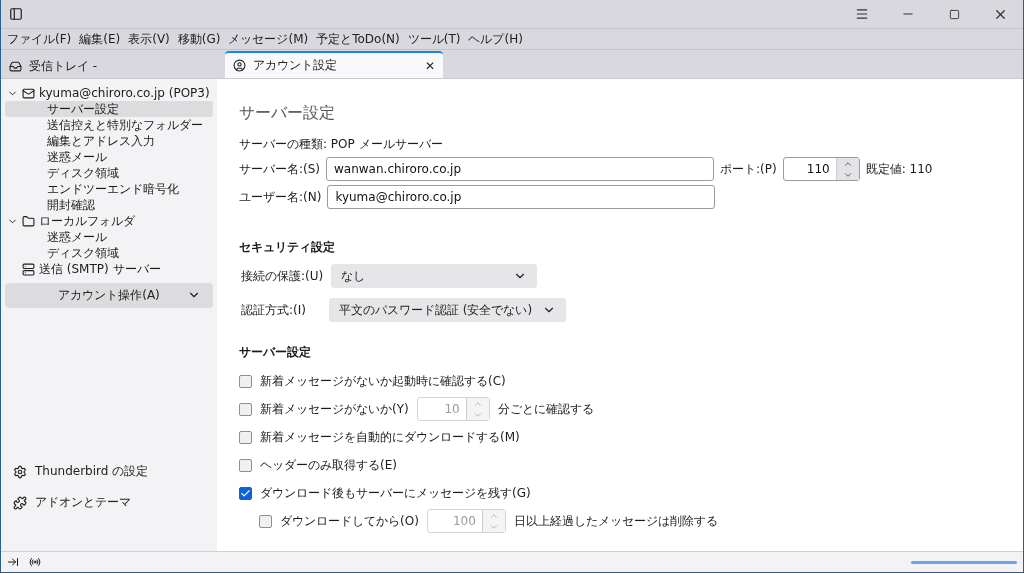 This screenshot has width=1024, height=573. What do you see at coordinates (28, 93) in the screenshot?
I see `mail-icon` at bounding box center [28, 93].